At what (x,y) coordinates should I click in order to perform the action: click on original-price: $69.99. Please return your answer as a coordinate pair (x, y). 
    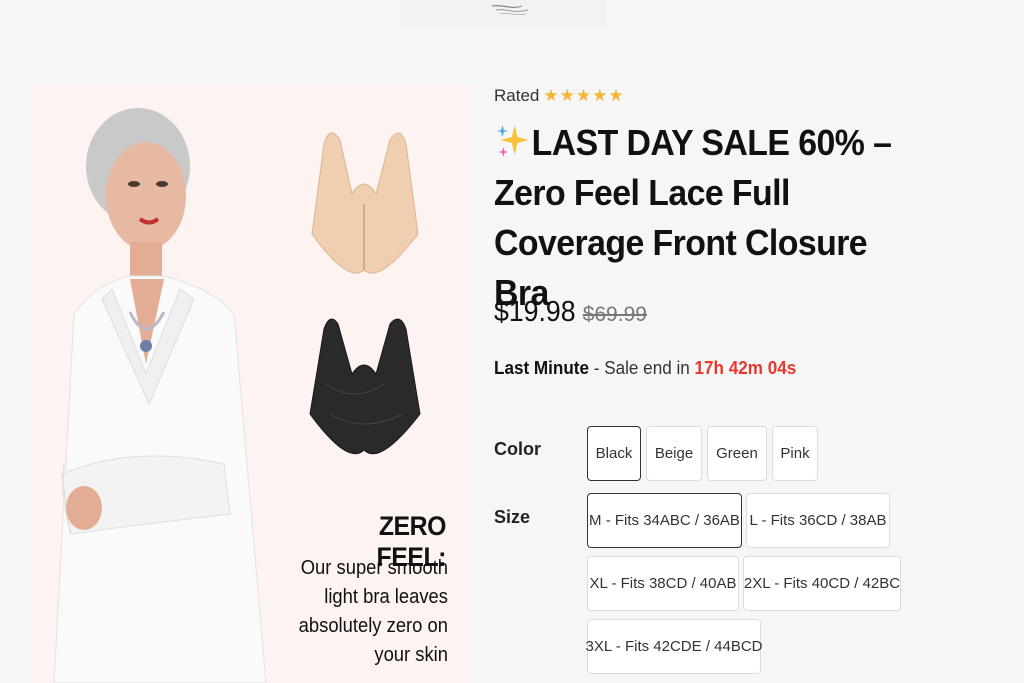
    Looking at the image, I should click on (614, 314).